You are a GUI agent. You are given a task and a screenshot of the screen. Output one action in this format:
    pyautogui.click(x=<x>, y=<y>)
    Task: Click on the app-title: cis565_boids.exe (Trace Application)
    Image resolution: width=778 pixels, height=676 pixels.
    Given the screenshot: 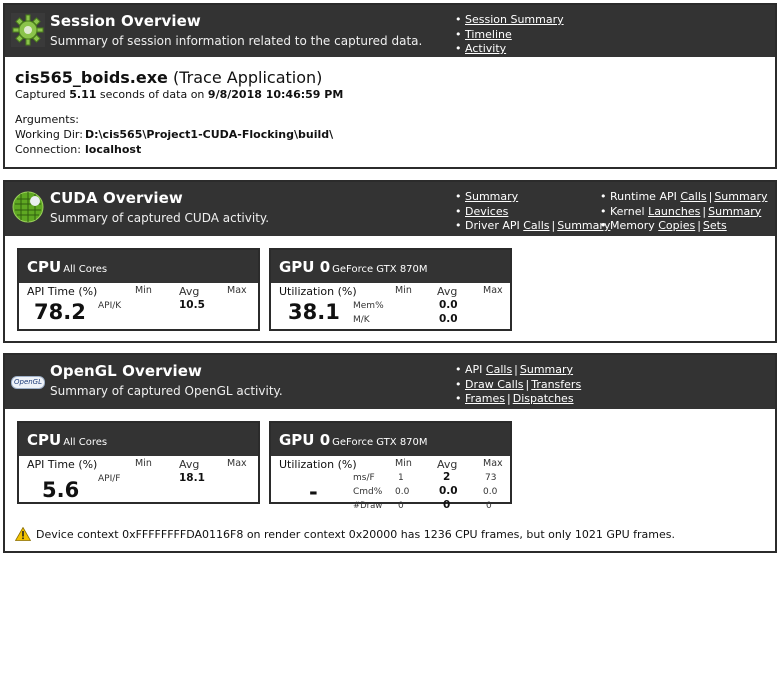 What is the action you would take?
    pyautogui.click(x=390, y=77)
    